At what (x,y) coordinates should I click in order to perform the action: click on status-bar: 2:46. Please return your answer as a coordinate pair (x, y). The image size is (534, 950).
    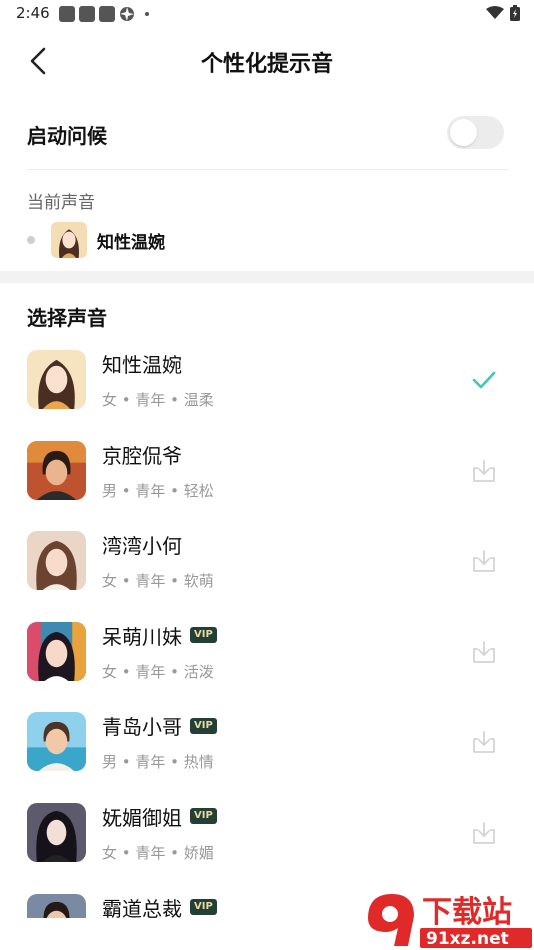
    Looking at the image, I should click on (267, 14).